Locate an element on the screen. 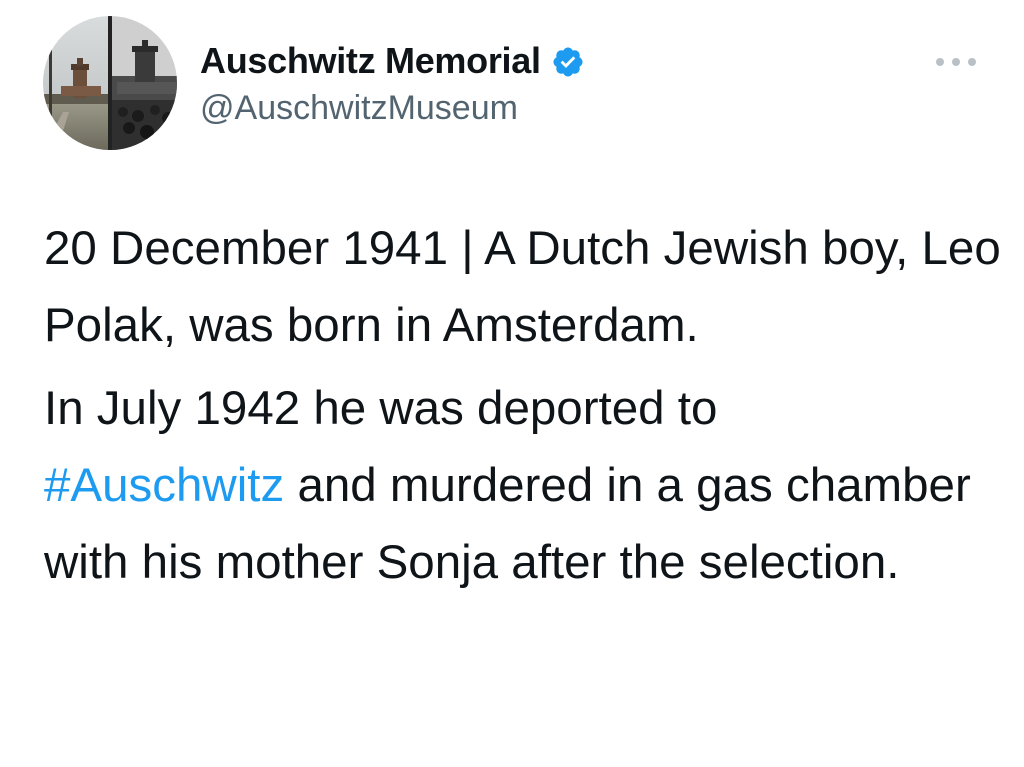 The height and width of the screenshot is (767, 1024). avatar-image is located at coordinates (110, 83).